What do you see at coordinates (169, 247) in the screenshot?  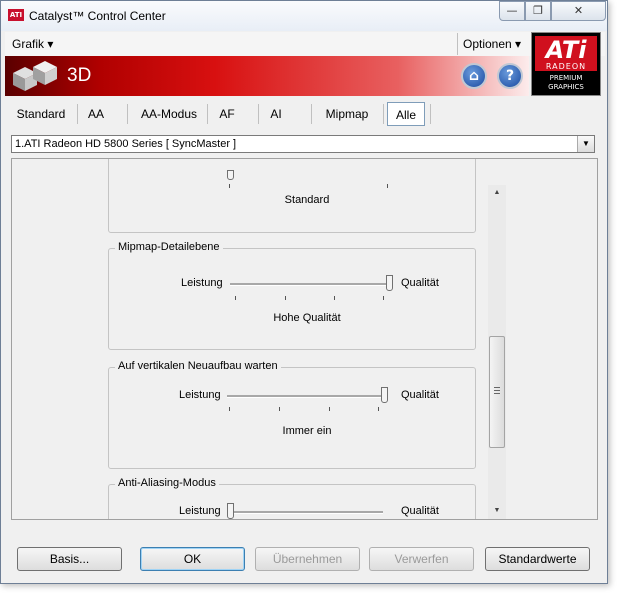 I see `group-title: Mipmap-Detailebene` at bounding box center [169, 247].